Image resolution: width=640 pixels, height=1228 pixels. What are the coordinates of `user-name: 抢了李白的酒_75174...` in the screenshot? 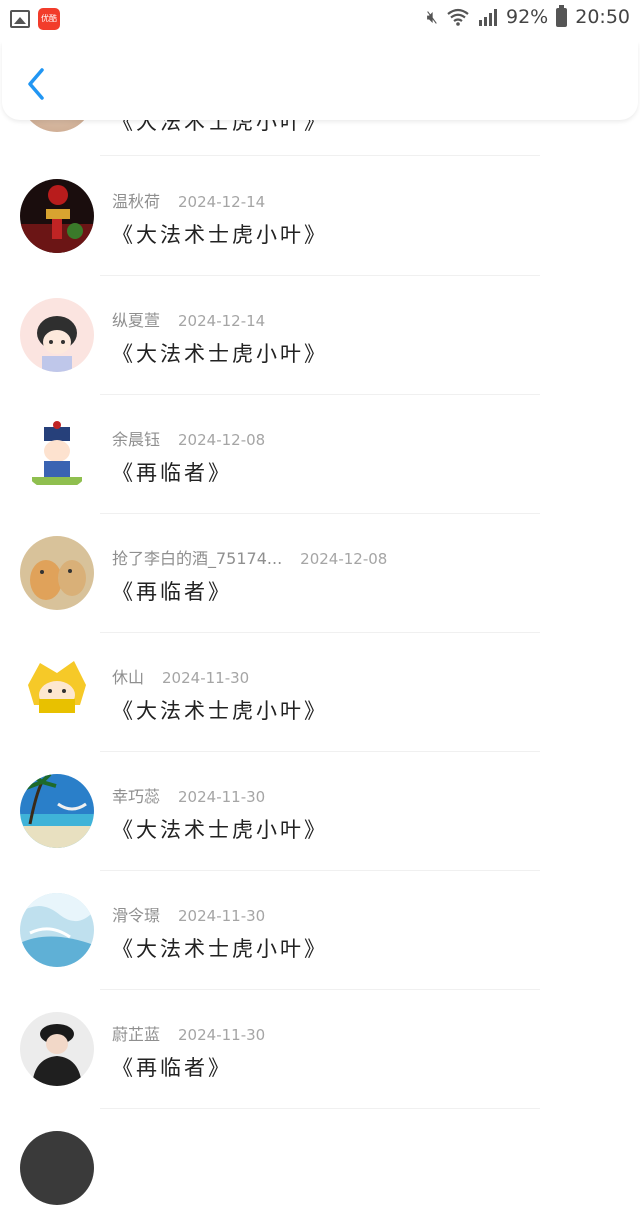 It's located at (197, 558).